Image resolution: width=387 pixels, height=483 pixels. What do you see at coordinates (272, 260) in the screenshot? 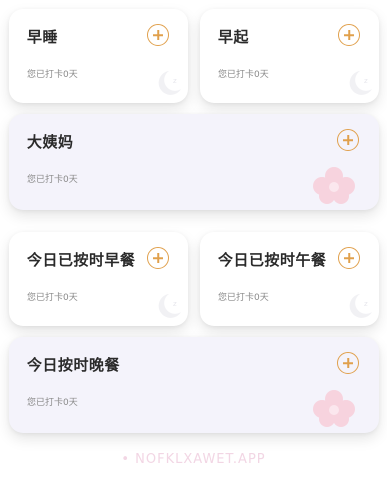
I see `habit-title: 今日已按时午餐` at bounding box center [272, 260].